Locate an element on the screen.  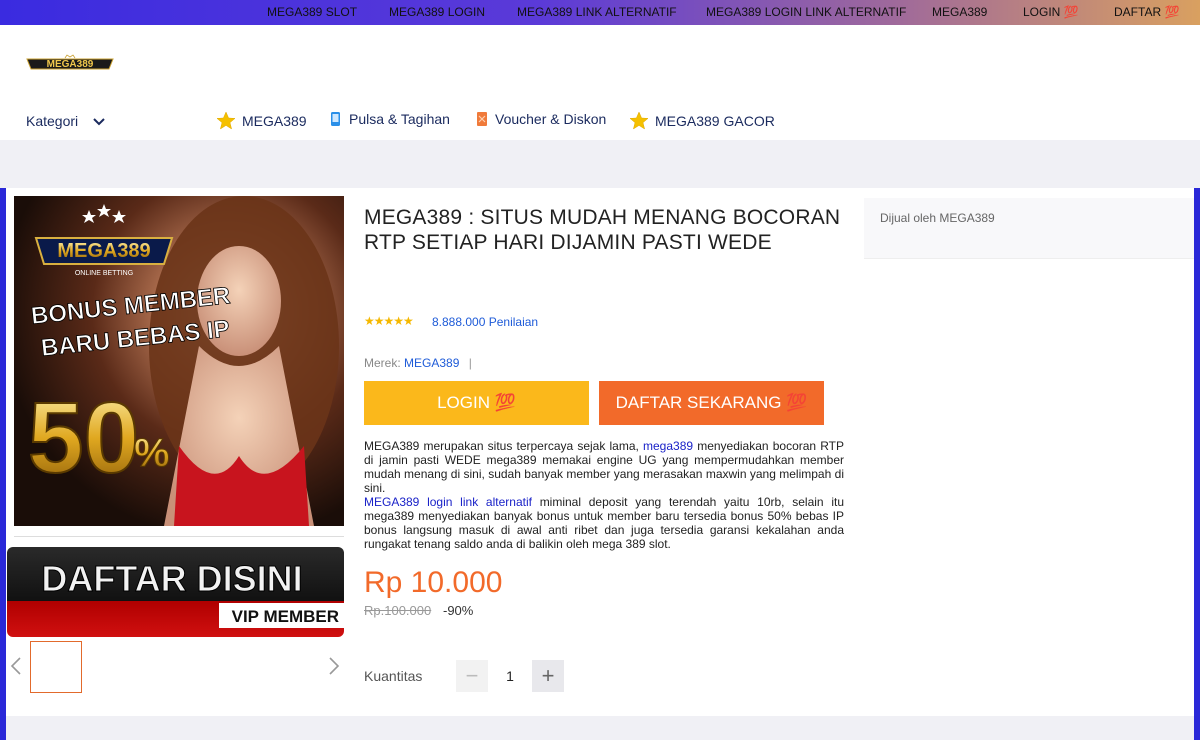
desc-link-mega389: mega389 is located at coordinates (668, 446).